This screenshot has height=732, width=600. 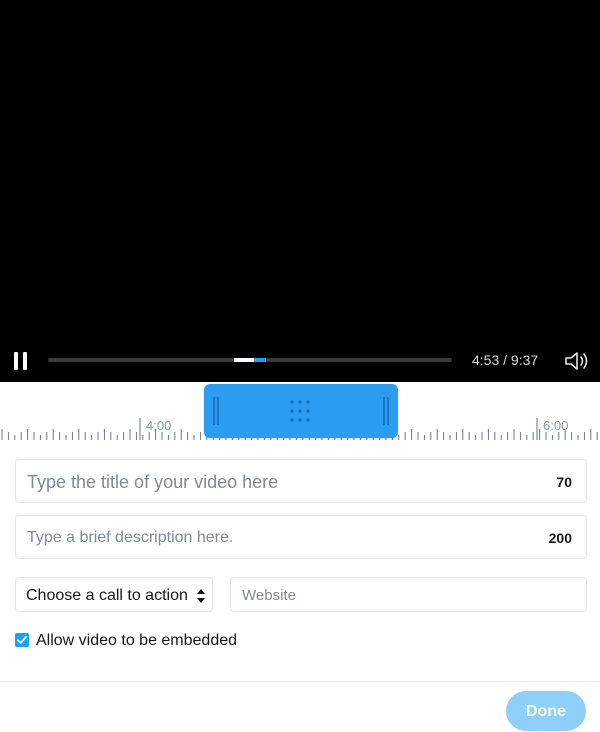 What do you see at coordinates (555, 425) in the screenshot?
I see `timeline-label-6-00: 6:00` at bounding box center [555, 425].